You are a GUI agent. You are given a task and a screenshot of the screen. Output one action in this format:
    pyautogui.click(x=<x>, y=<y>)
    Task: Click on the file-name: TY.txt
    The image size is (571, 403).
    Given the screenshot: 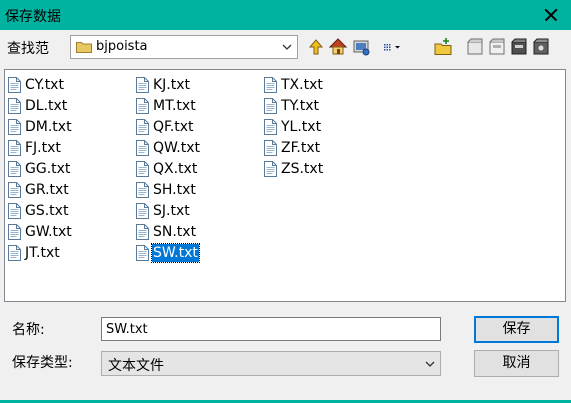 What is the action you would take?
    pyautogui.click(x=300, y=105)
    